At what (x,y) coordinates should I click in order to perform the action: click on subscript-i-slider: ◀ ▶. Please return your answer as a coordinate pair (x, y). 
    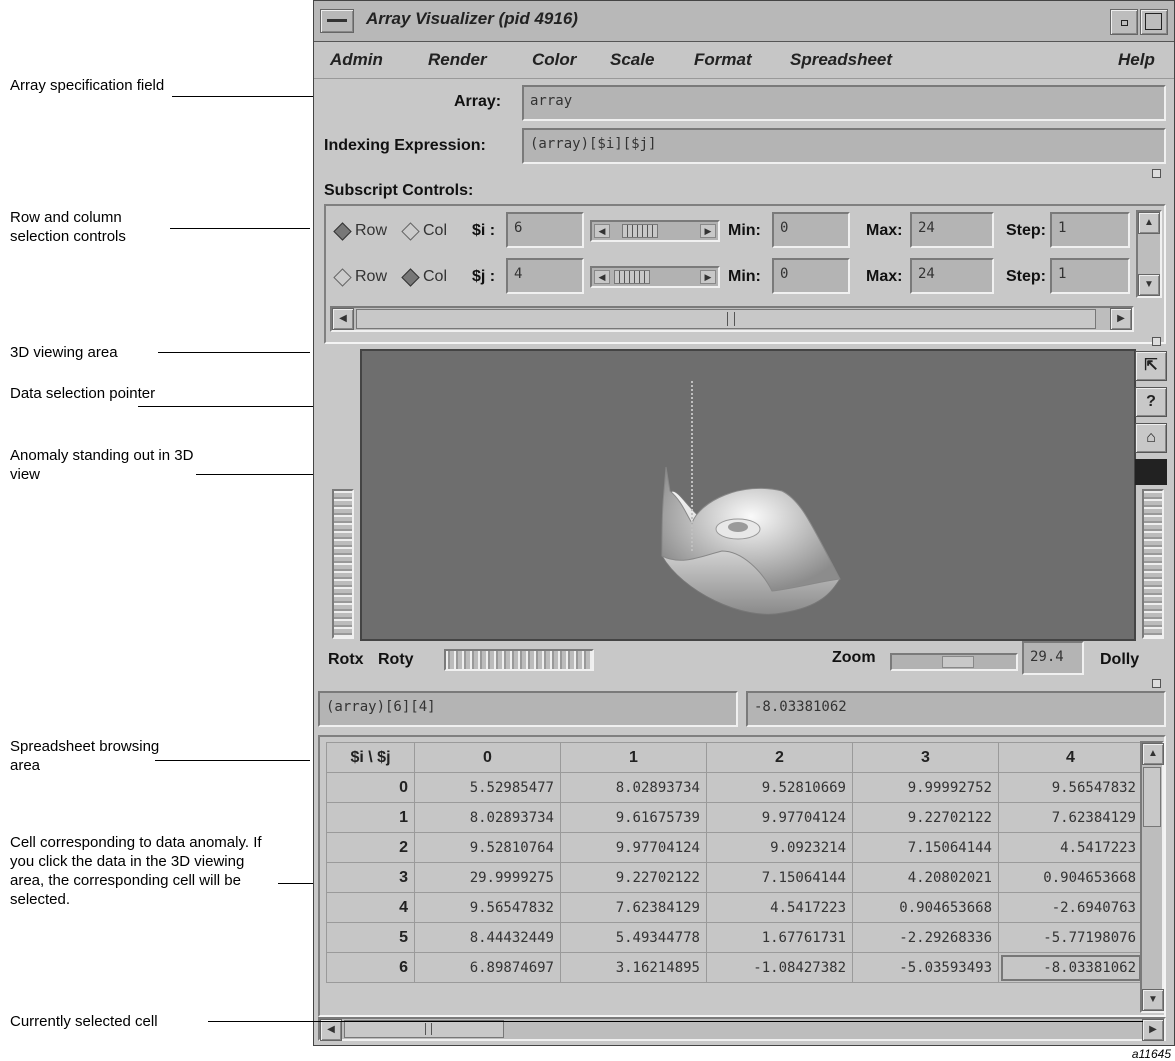
    Looking at the image, I should click on (655, 231).